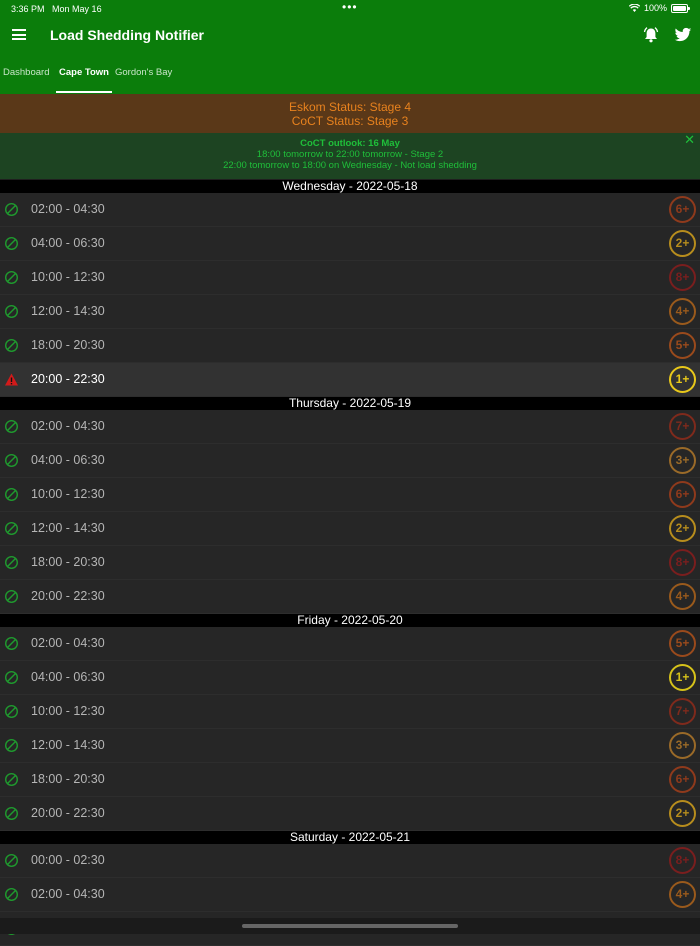  Describe the element at coordinates (683, 35) in the screenshot. I see `twitter-icon` at that location.